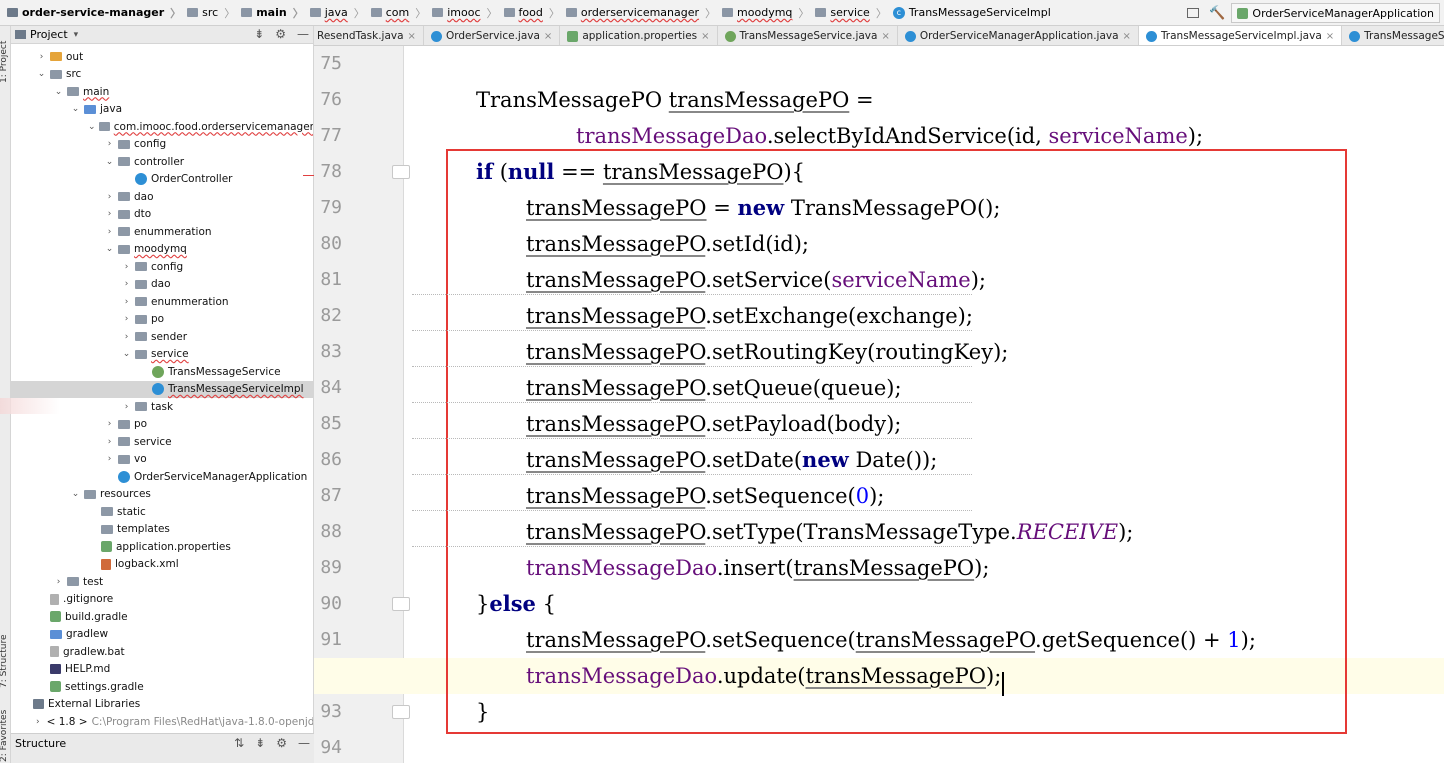 The width and height of the screenshot is (1444, 766). What do you see at coordinates (1240, 35) in the screenshot?
I see `editor-tab: TransMessageServiceImpl.java ×` at bounding box center [1240, 35].